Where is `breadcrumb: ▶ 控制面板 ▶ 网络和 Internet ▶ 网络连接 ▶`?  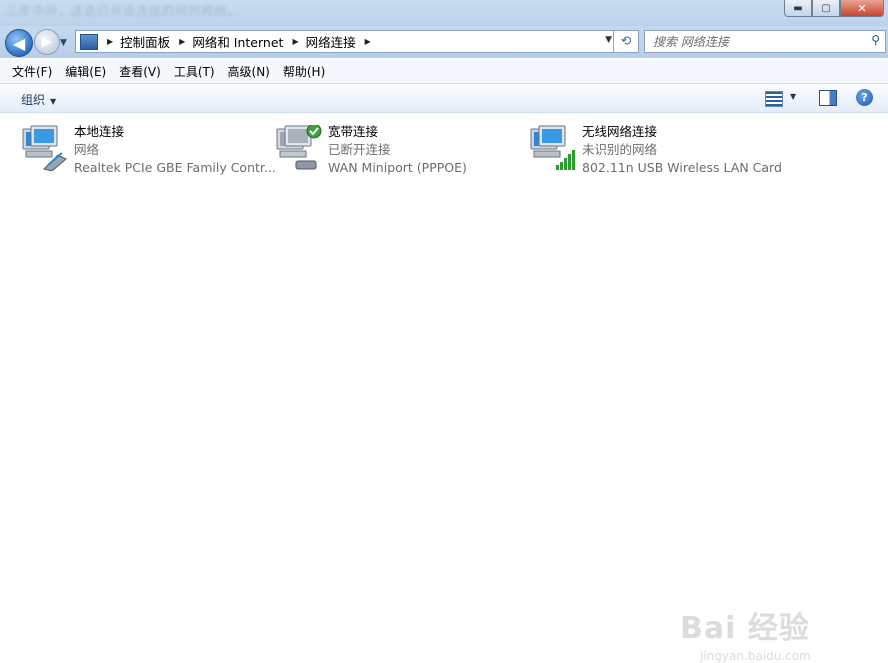
breadcrumb: ▶ 控制面板 ▶ 网络和 Internet ▶ 网络连接 ▶ is located at coordinates (238, 41).